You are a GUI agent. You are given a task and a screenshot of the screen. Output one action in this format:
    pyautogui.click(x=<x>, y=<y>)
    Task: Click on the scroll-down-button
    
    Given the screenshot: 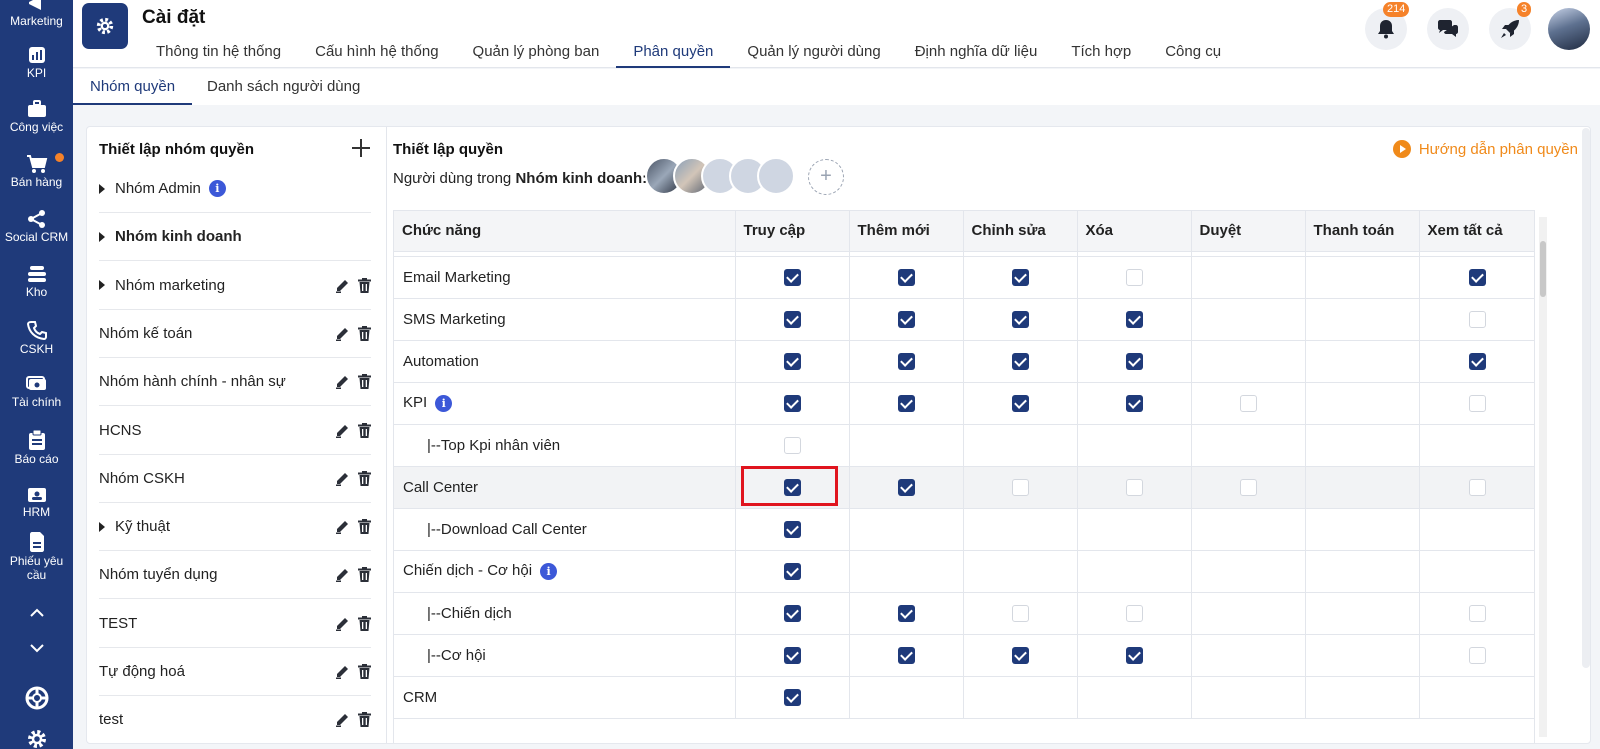 What is the action you would take?
    pyautogui.click(x=36, y=649)
    